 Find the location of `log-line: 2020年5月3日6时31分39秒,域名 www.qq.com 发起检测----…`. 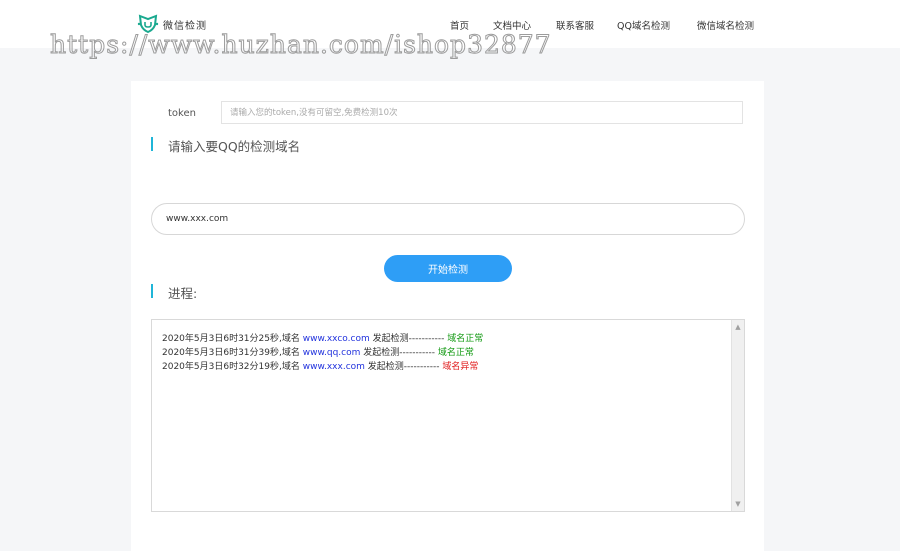

log-line: 2020年5月3日6时31分39秒,域名 www.qq.com 发起检测----… is located at coordinates (318, 351).